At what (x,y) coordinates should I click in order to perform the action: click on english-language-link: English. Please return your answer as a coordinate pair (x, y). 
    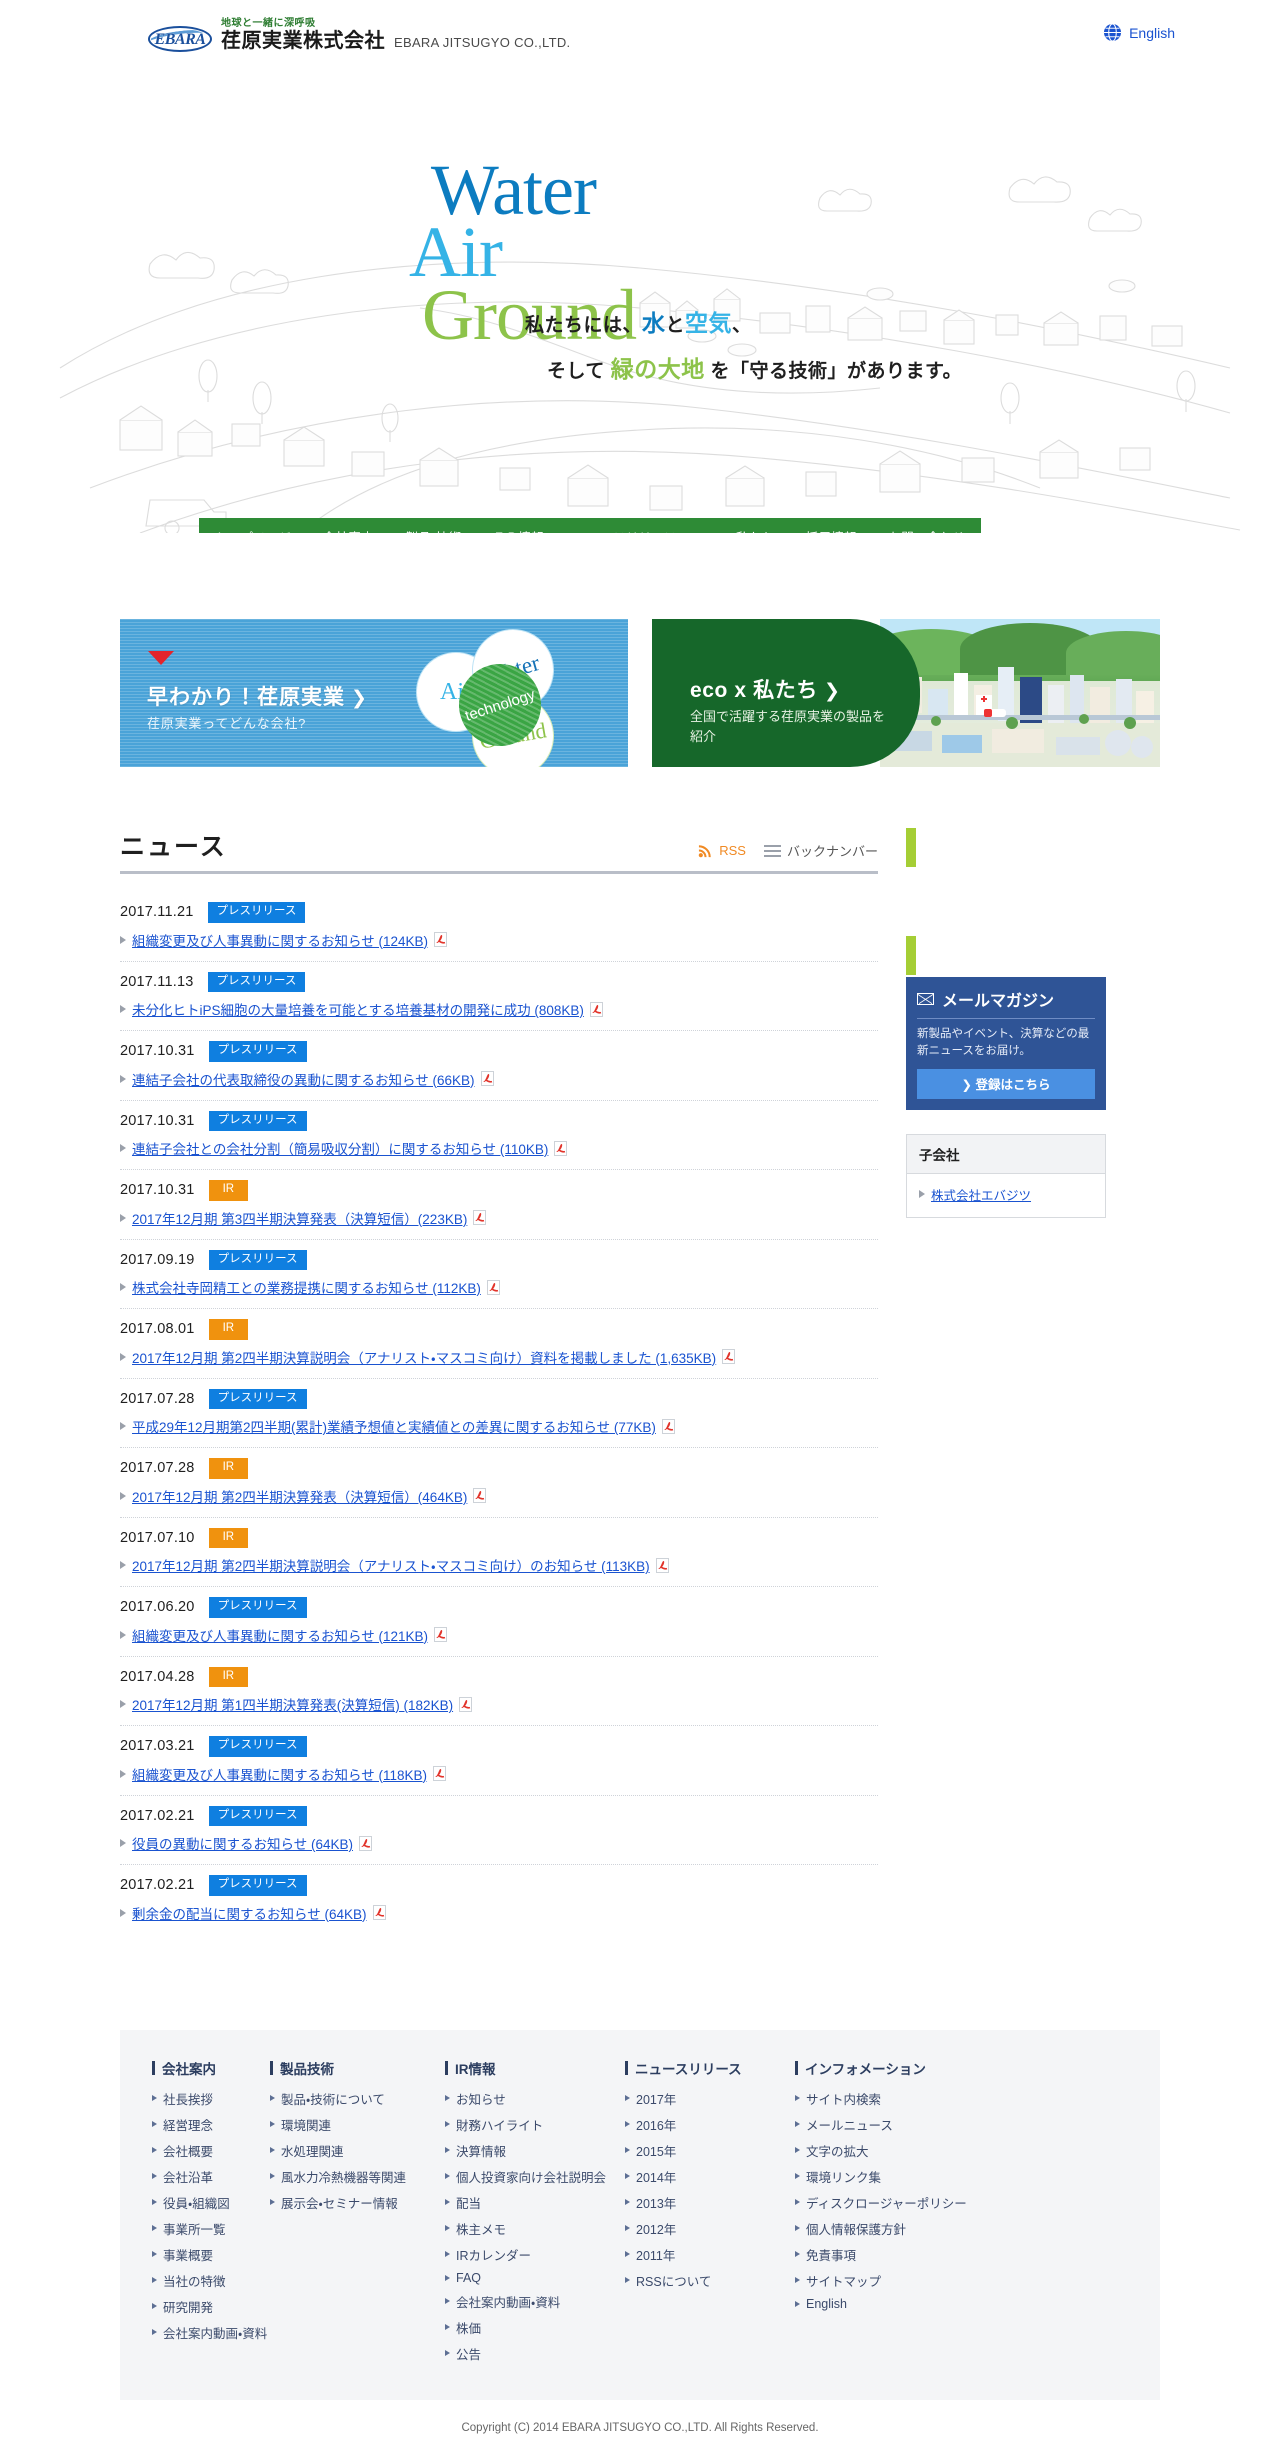
    Looking at the image, I should click on (1139, 32).